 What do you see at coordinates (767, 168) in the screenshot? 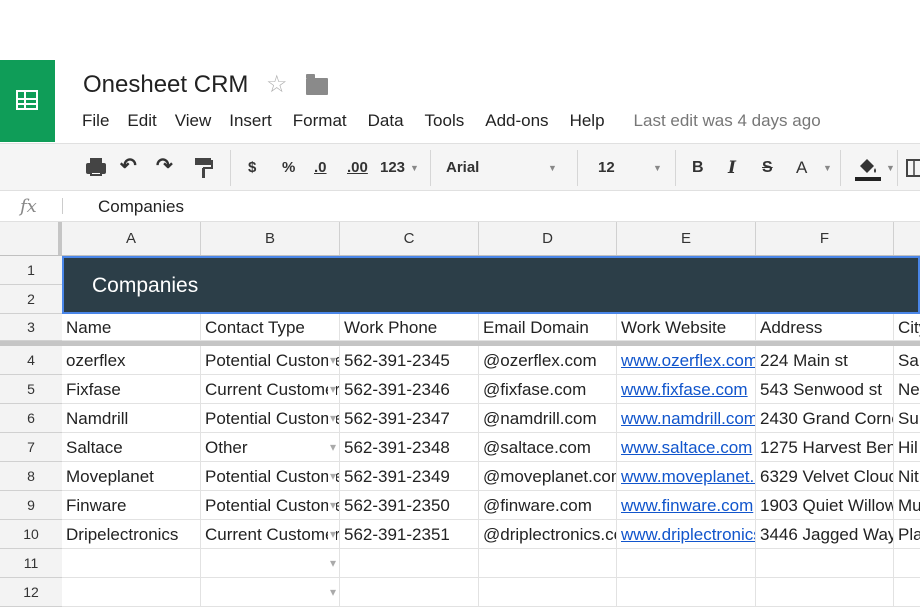
I see `strikethrough-button: S` at bounding box center [767, 168].